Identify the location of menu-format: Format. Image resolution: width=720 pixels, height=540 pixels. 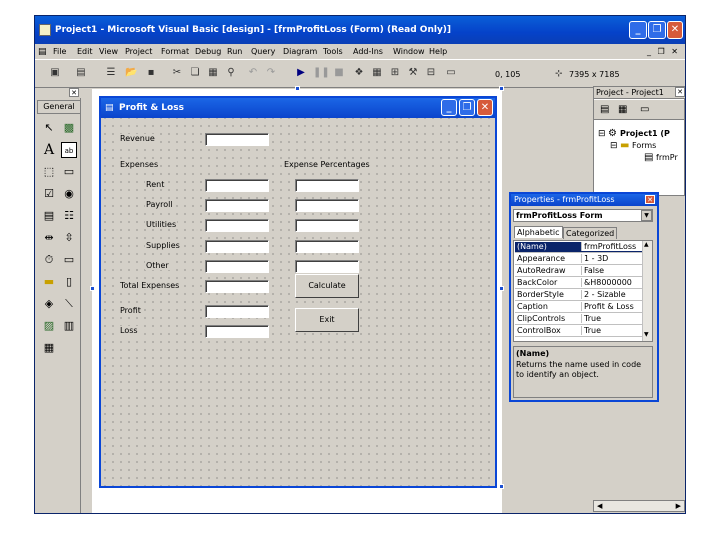
(175, 51).